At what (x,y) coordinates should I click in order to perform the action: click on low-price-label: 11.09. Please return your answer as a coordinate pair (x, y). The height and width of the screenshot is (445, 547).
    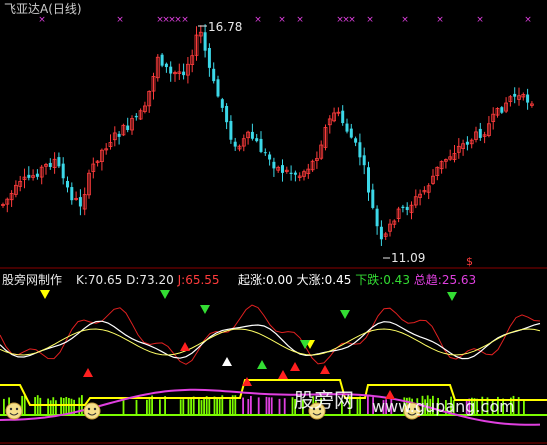
    Looking at the image, I should click on (408, 258).